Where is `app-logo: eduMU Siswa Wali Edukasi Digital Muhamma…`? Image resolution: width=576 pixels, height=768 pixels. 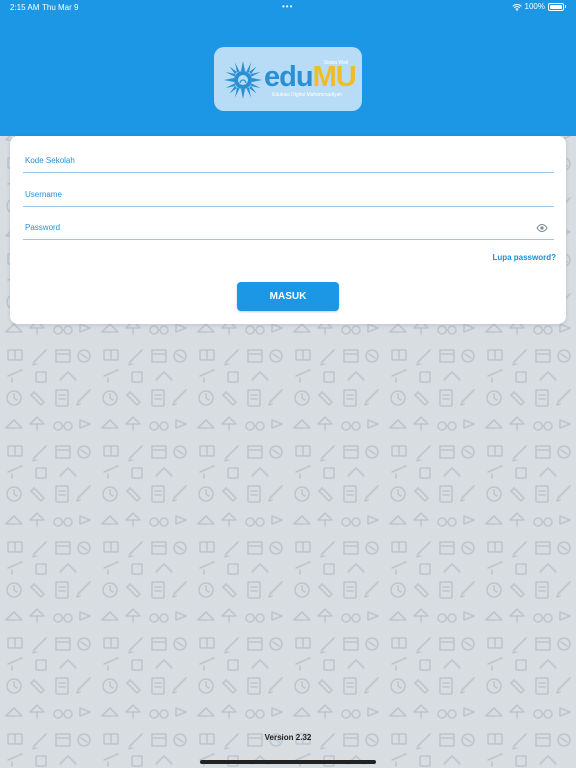
app-logo: eduMU Siswa Wali Edukasi Digital Muhamma… is located at coordinates (288, 79).